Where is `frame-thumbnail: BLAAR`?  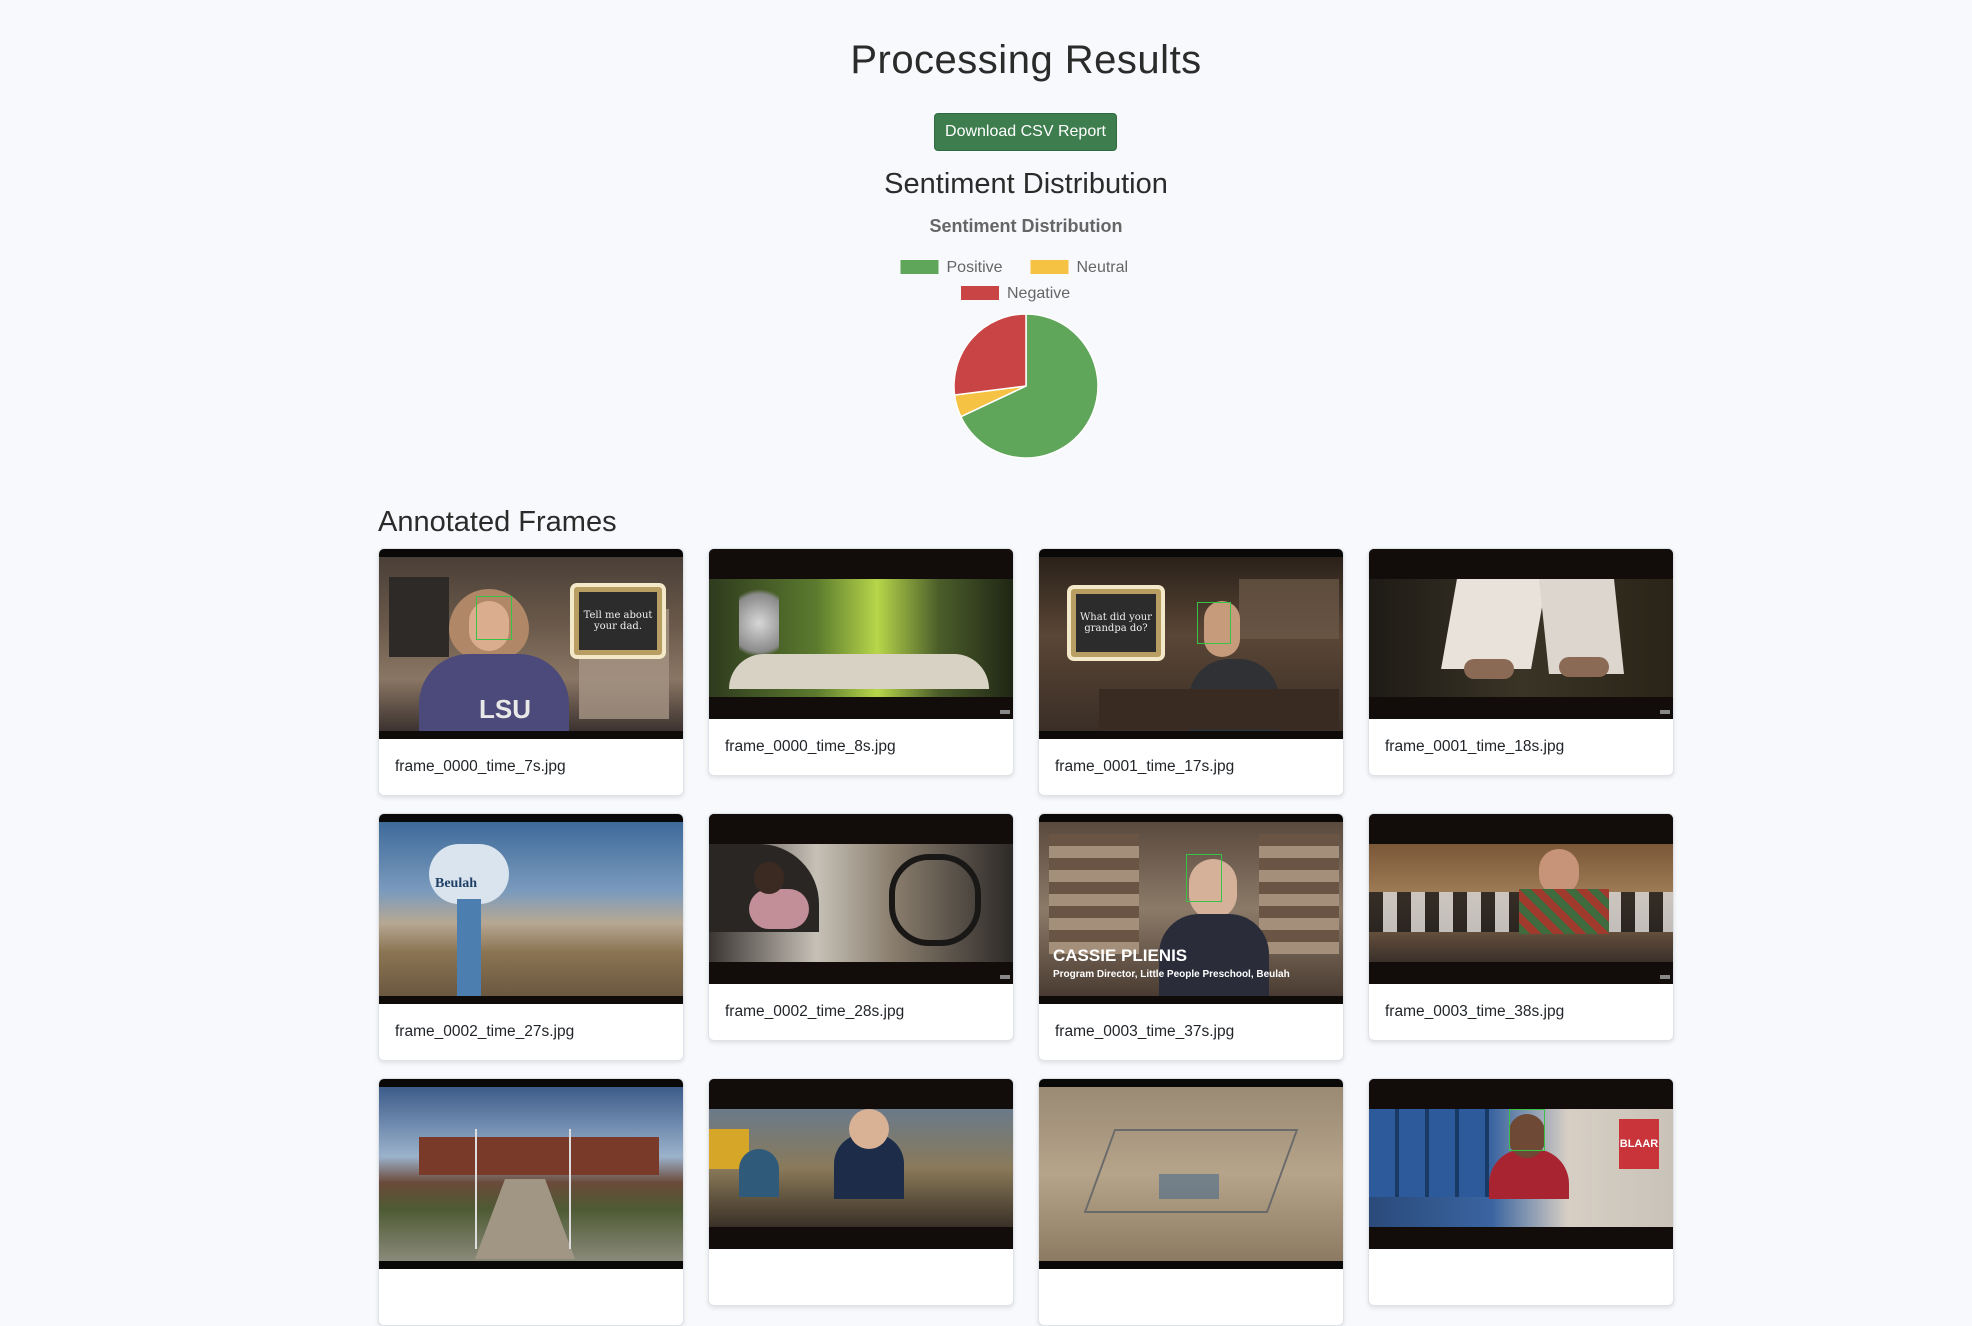 frame-thumbnail: BLAAR is located at coordinates (1521, 1164).